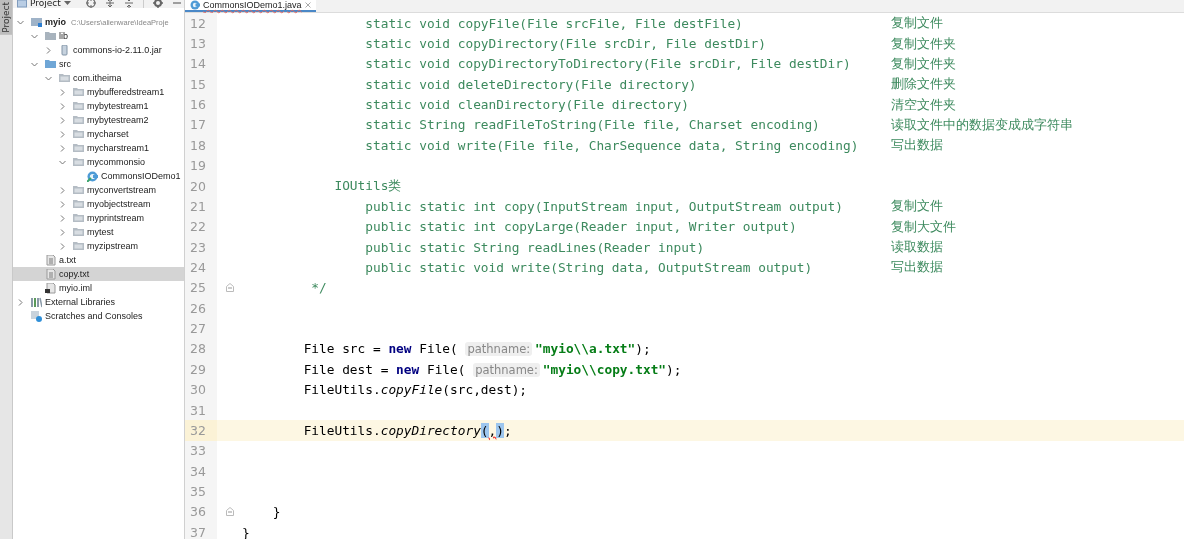 The height and width of the screenshot is (539, 1184). What do you see at coordinates (917, 247) in the screenshot?
I see `comment-note: 读取数据` at bounding box center [917, 247].